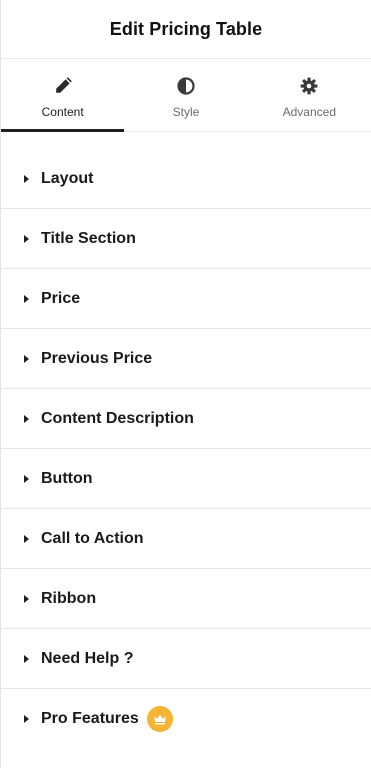 The height and width of the screenshot is (768, 371). I want to click on section-price: Price, so click(186, 299).